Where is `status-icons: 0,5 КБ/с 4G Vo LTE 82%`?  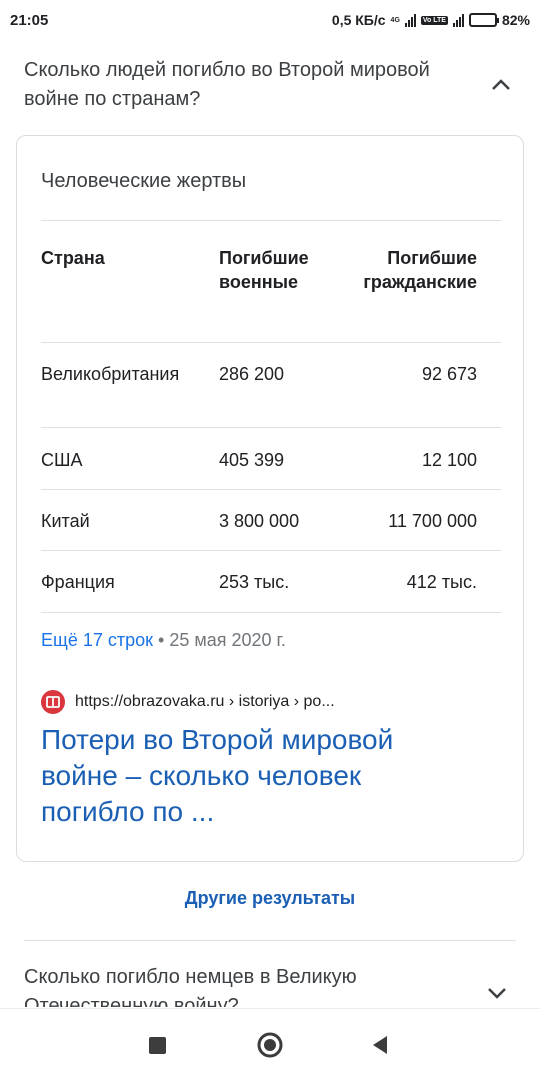 status-icons: 0,5 КБ/с 4G Vo LTE 82% is located at coordinates (431, 20).